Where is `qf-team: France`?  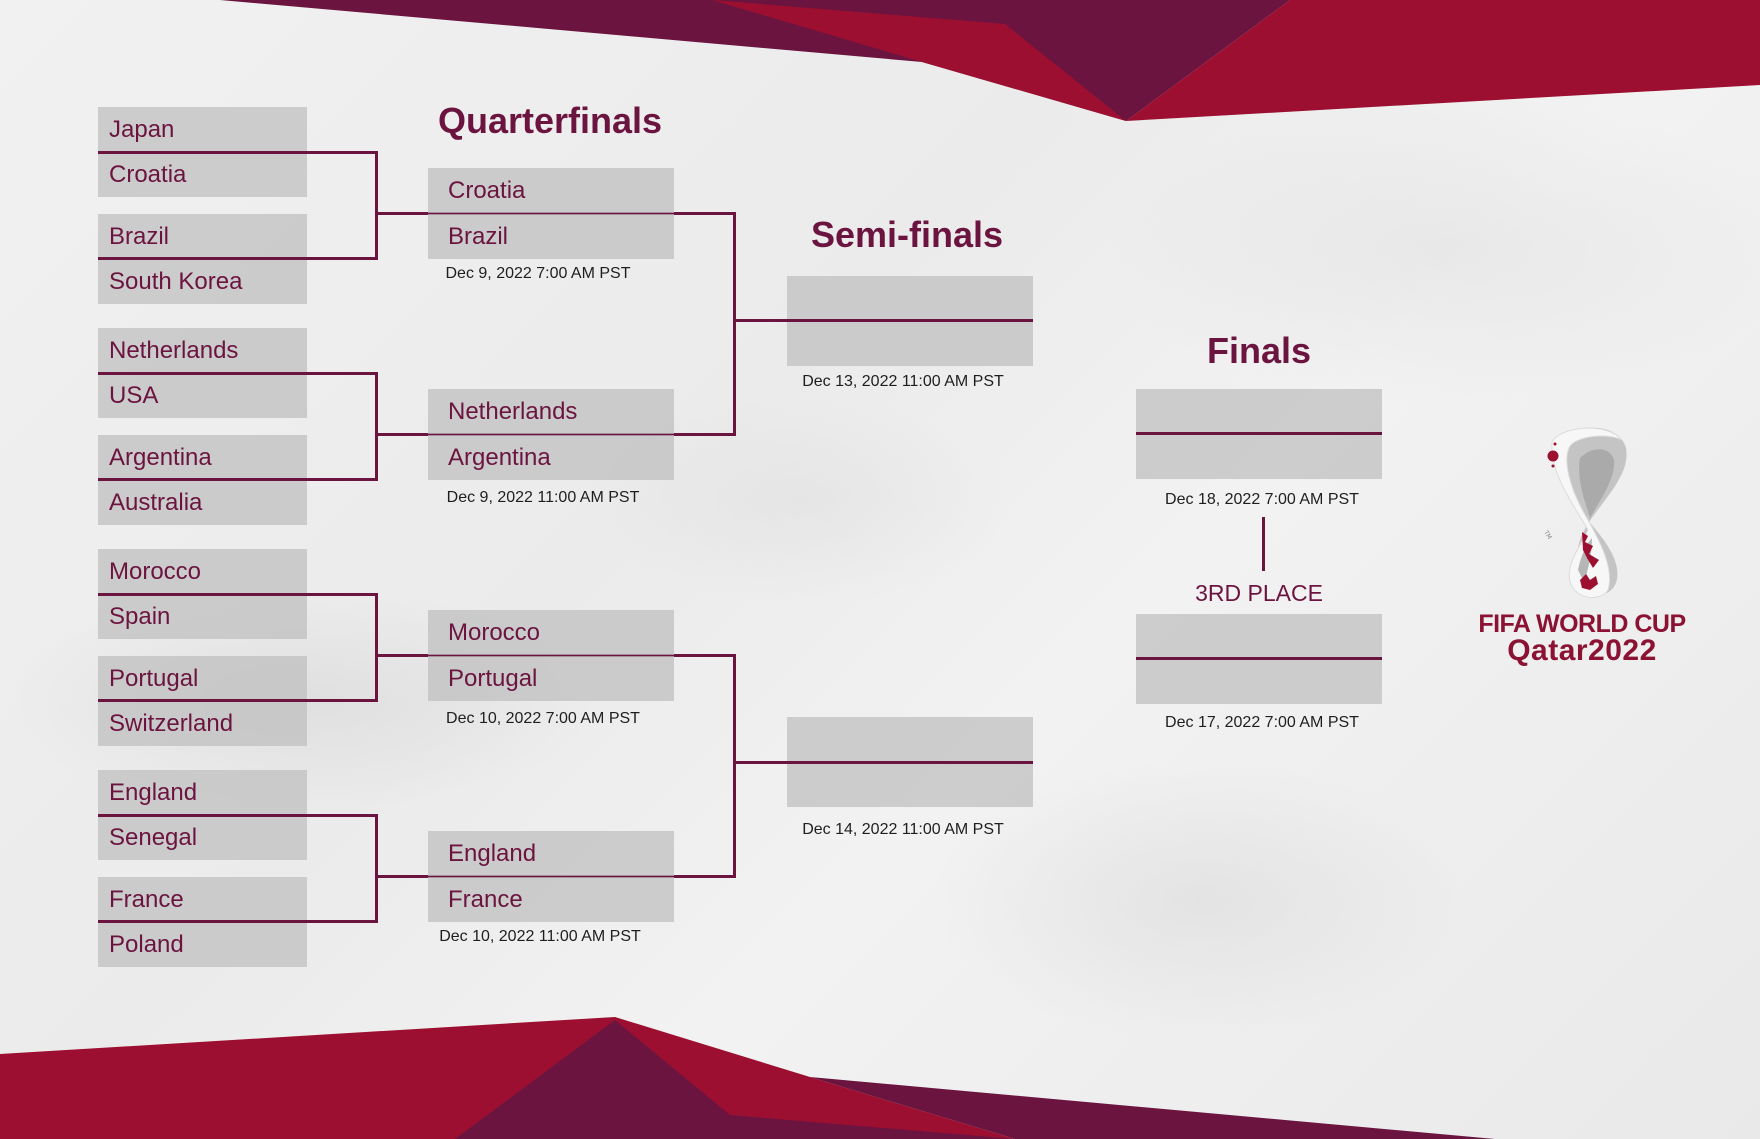
qf-team: France is located at coordinates (551, 899).